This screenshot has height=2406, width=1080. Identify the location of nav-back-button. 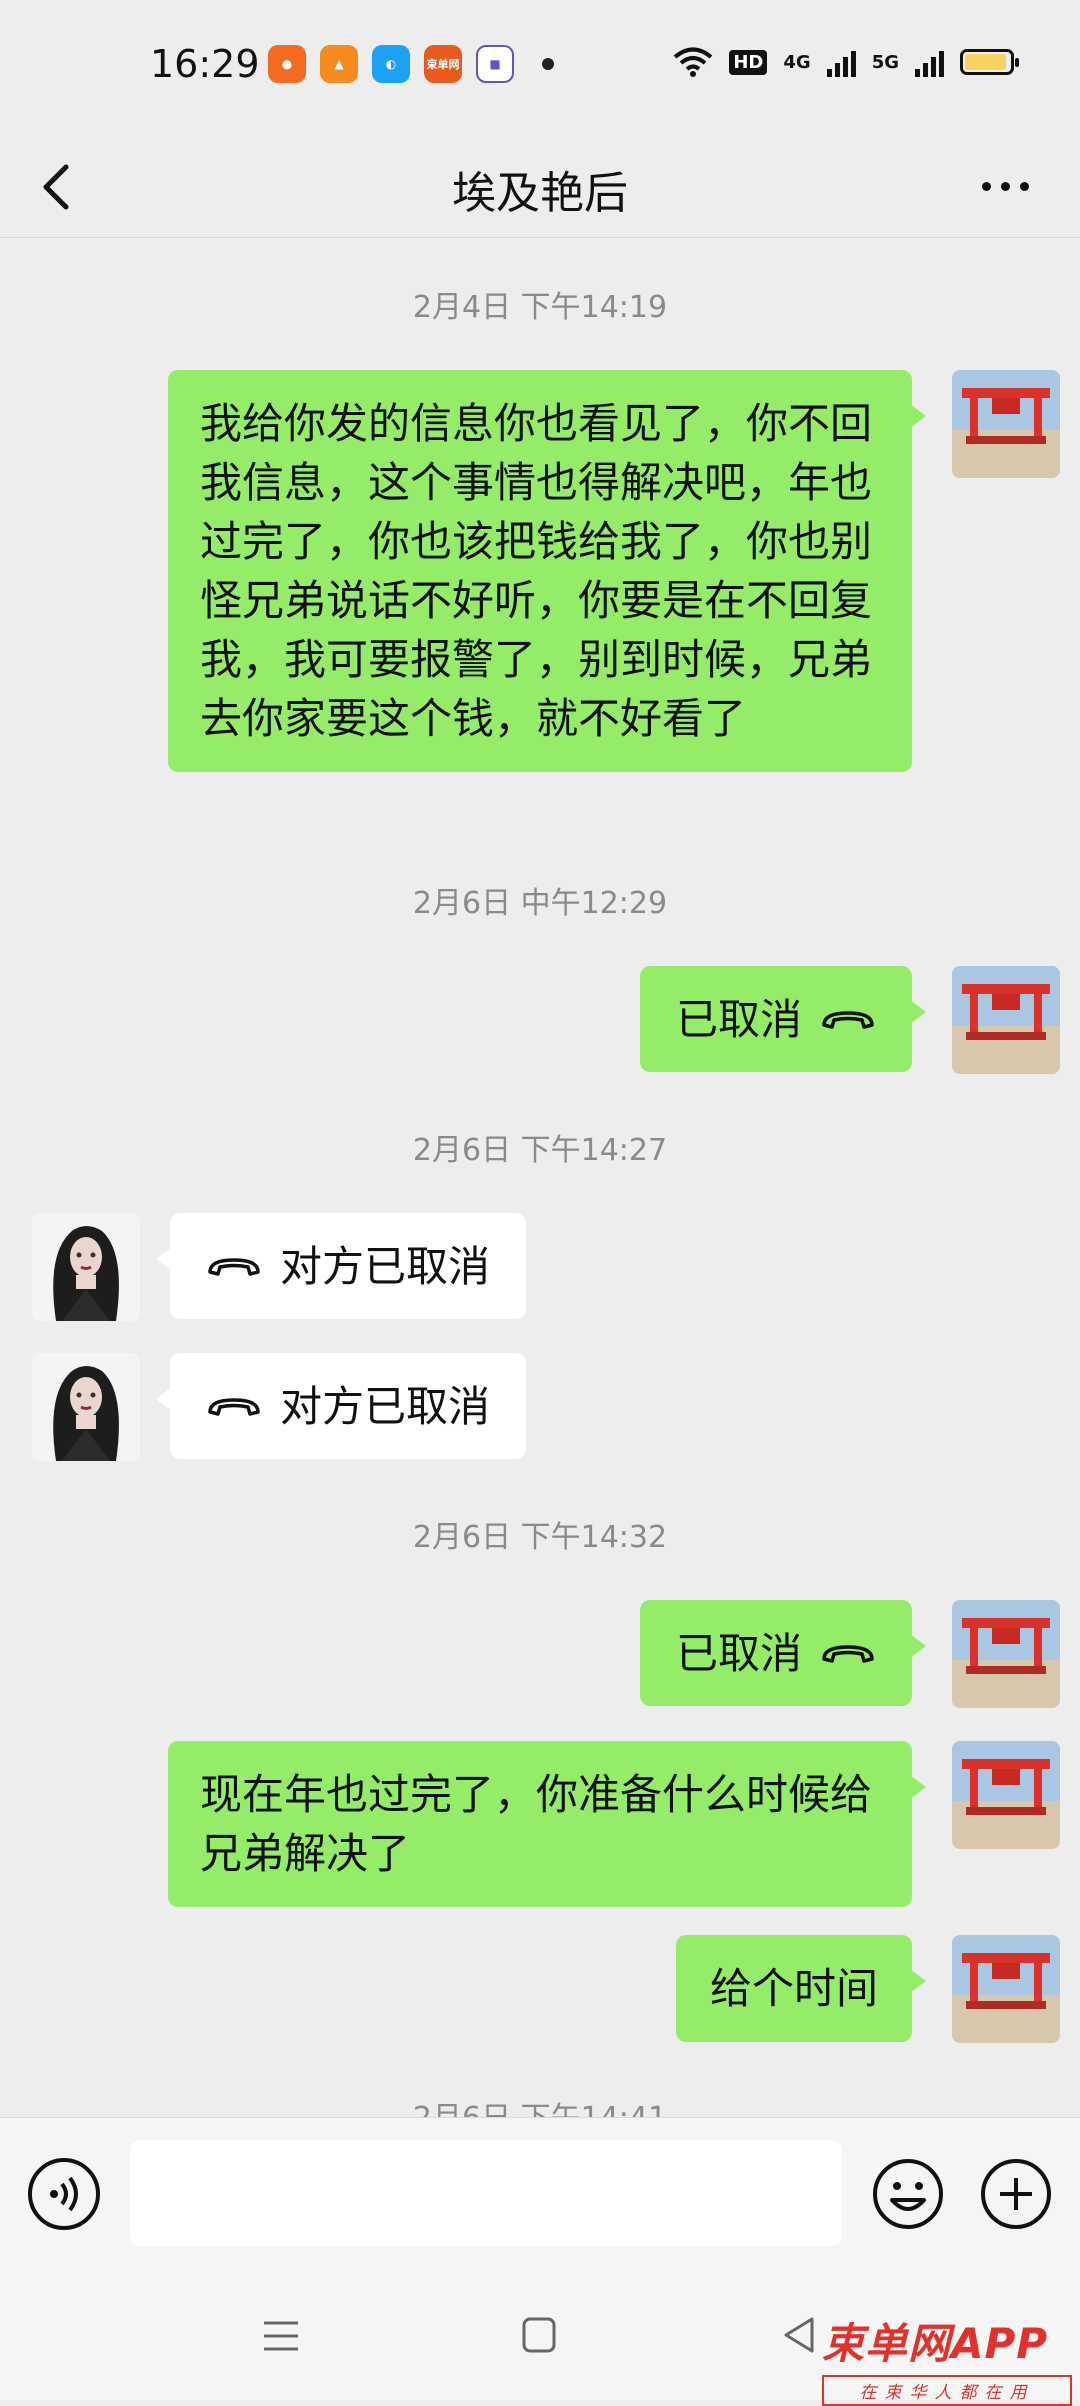
(801, 2336).